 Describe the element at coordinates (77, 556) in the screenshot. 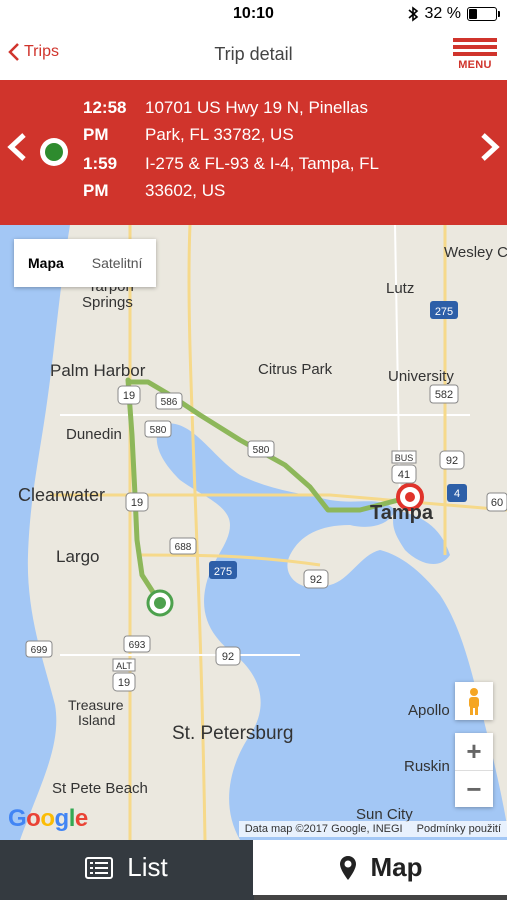

I see `place-label: Largo` at that location.